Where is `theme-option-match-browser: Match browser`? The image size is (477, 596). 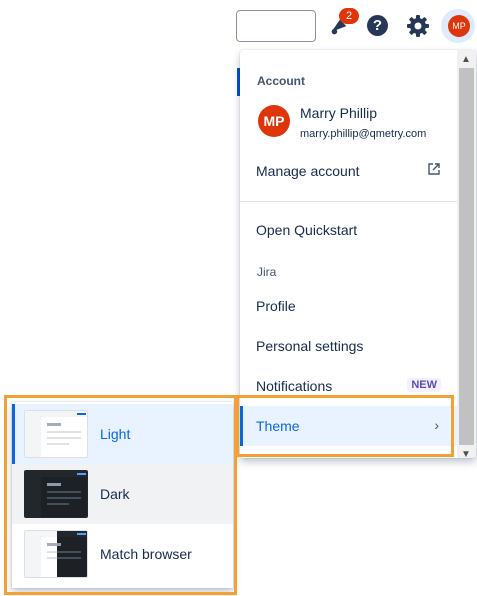
theme-option-match-browser: Match browser is located at coordinates (122, 554).